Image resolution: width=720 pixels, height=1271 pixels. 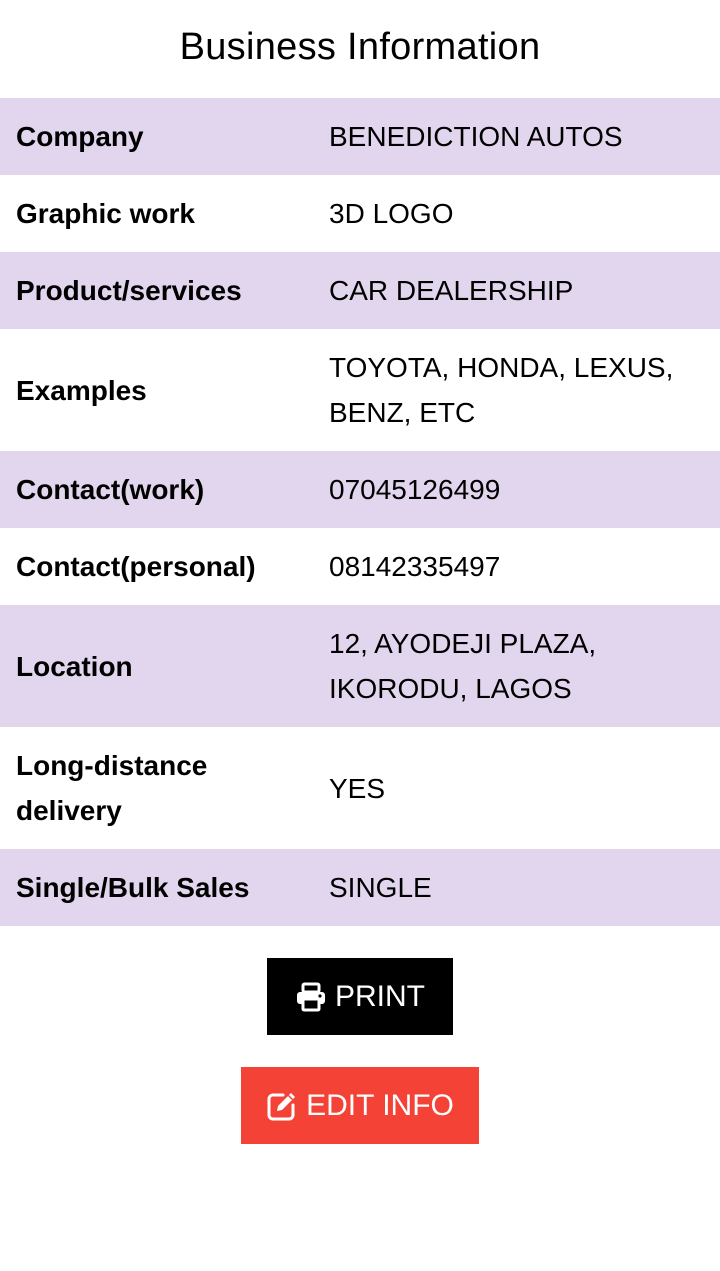 I want to click on printer-icon, so click(x=311, y=997).